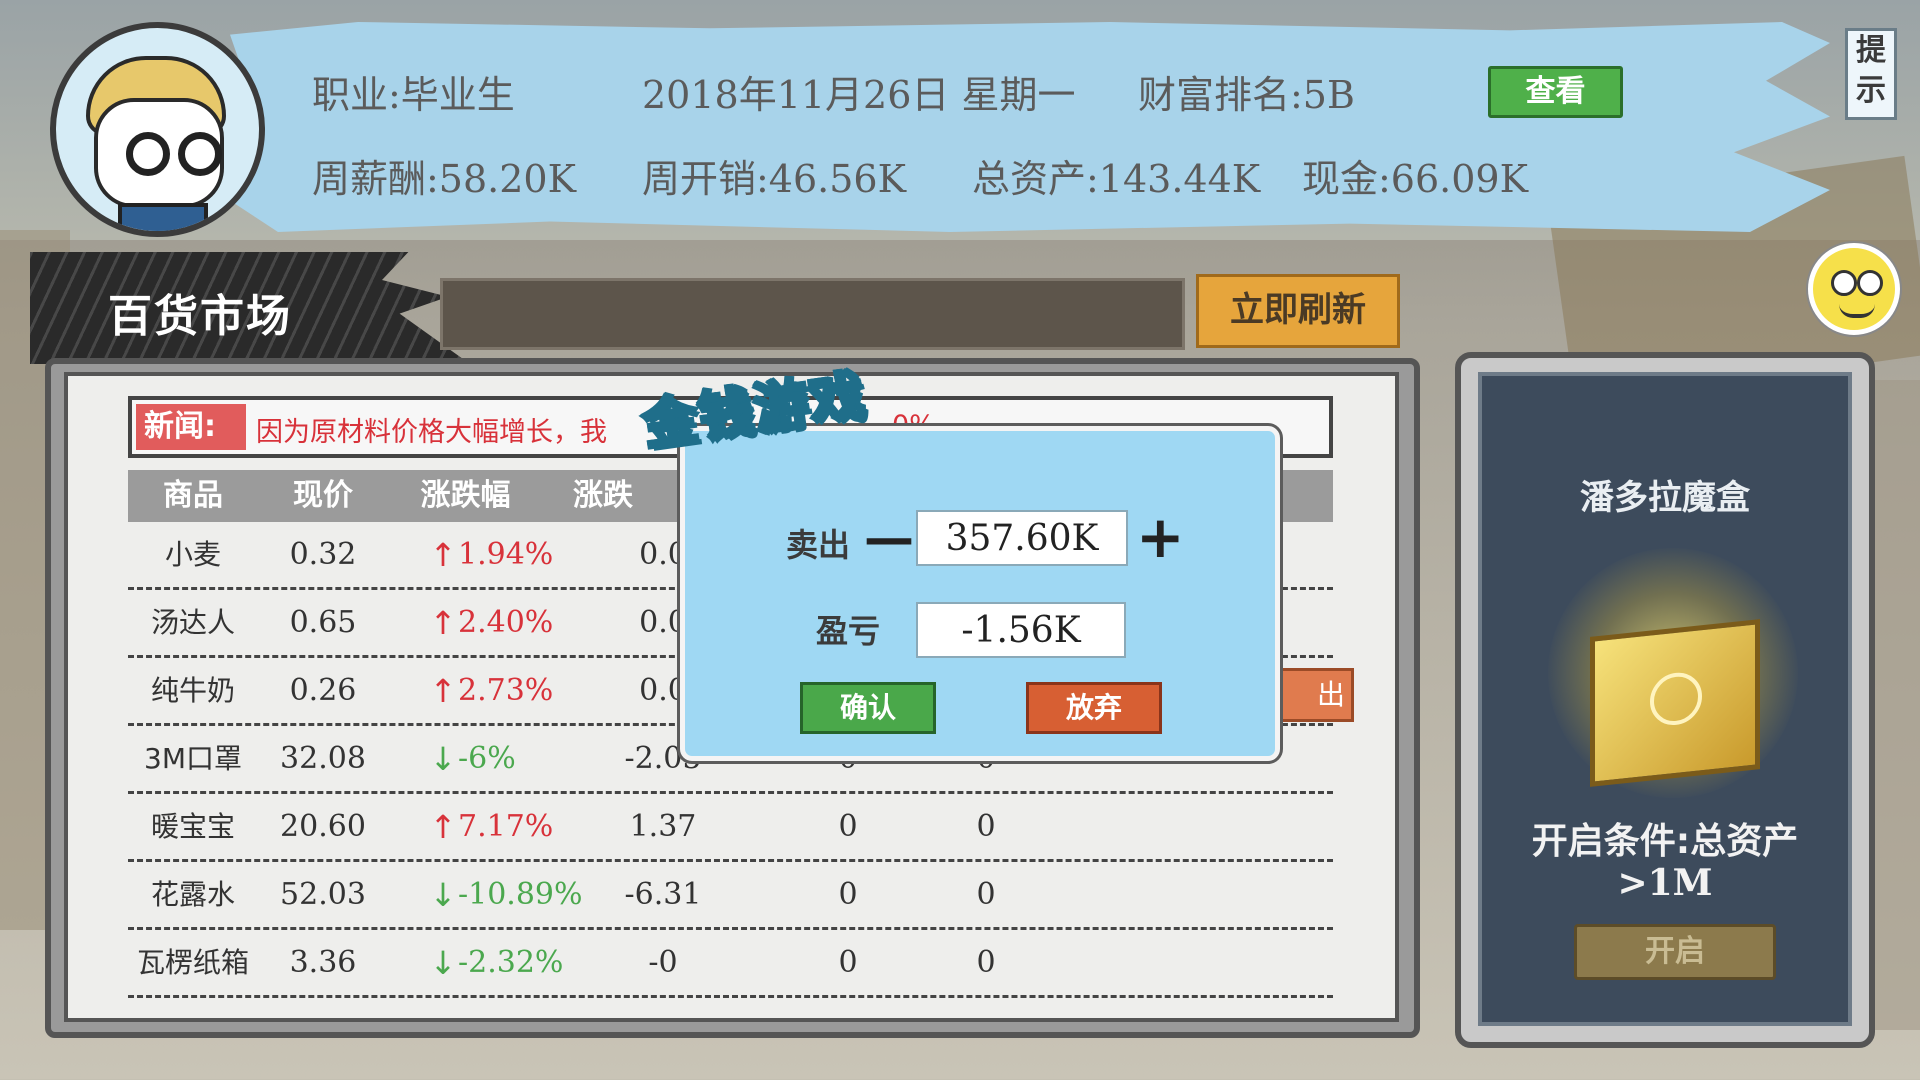  Describe the element at coordinates (200, 316) in the screenshot. I see `market-title: 百货市场` at that location.